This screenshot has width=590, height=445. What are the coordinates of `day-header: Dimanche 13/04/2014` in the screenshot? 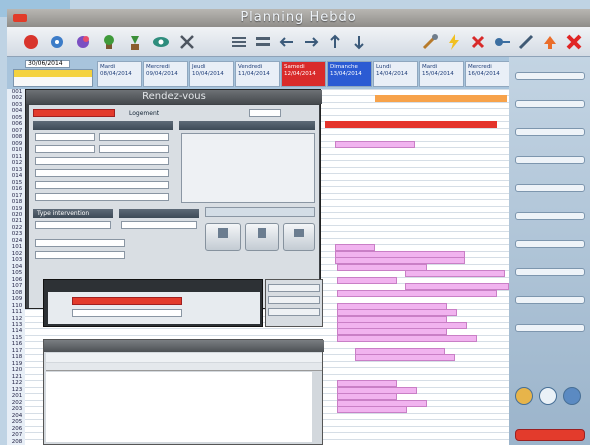 It's located at (349, 74).